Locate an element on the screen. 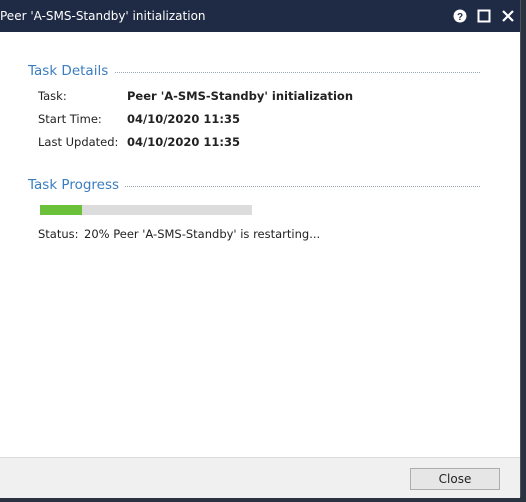  help-icon: ? is located at coordinates (460, 16).